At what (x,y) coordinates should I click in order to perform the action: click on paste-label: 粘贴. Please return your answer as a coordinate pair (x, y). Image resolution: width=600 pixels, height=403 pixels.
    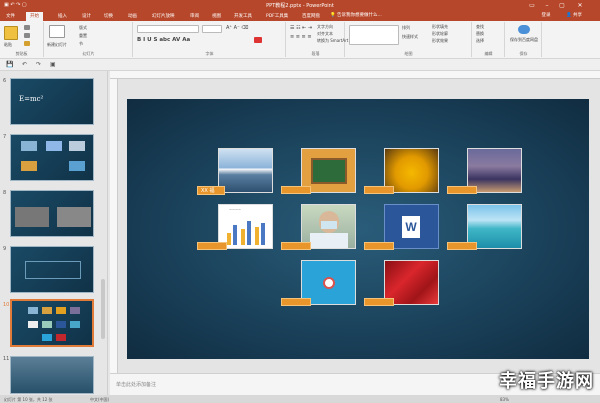
    Looking at the image, I should click on (8, 45).